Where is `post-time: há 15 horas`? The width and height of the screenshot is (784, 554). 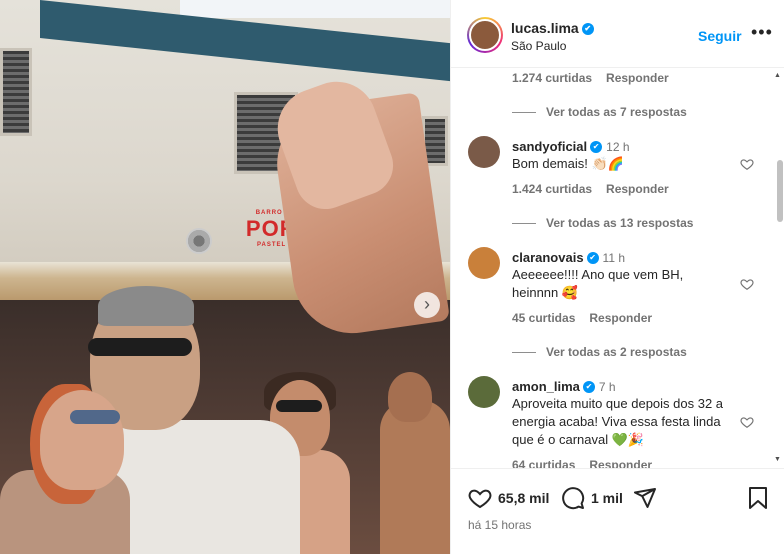 post-time: há 15 horas is located at coordinates (500, 525).